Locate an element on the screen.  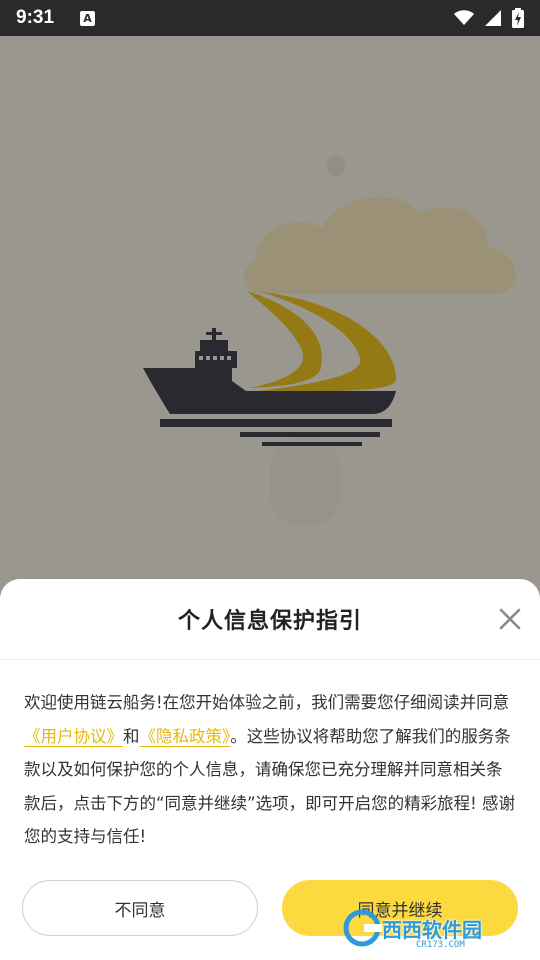
watermark-logo-icon is located at coordinates (362, 928).